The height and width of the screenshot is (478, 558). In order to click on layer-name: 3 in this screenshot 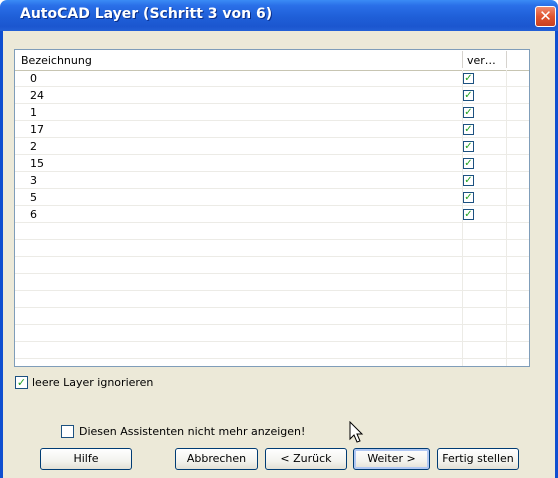, I will do `click(33, 180)`.